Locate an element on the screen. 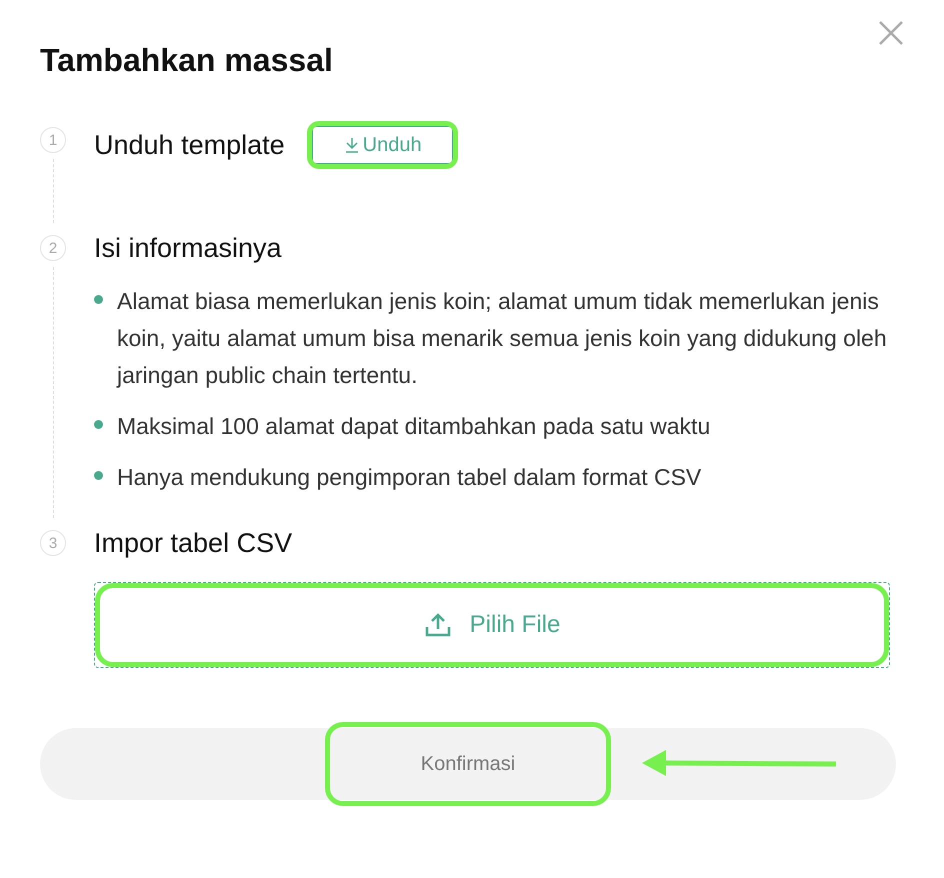  step-number: 1 is located at coordinates (53, 140).